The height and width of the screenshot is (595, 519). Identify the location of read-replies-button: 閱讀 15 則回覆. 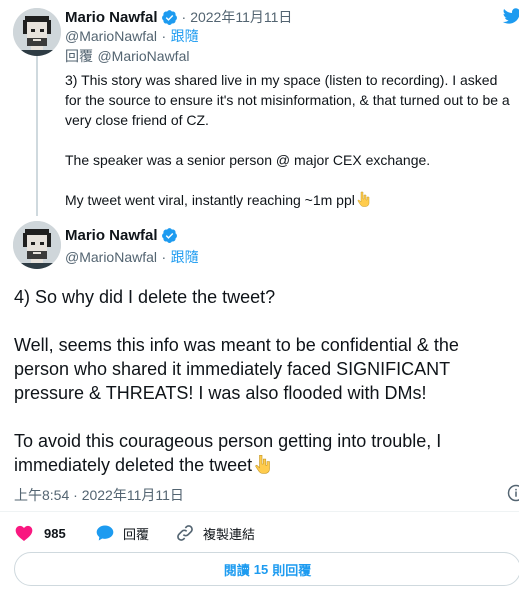
(266, 569).